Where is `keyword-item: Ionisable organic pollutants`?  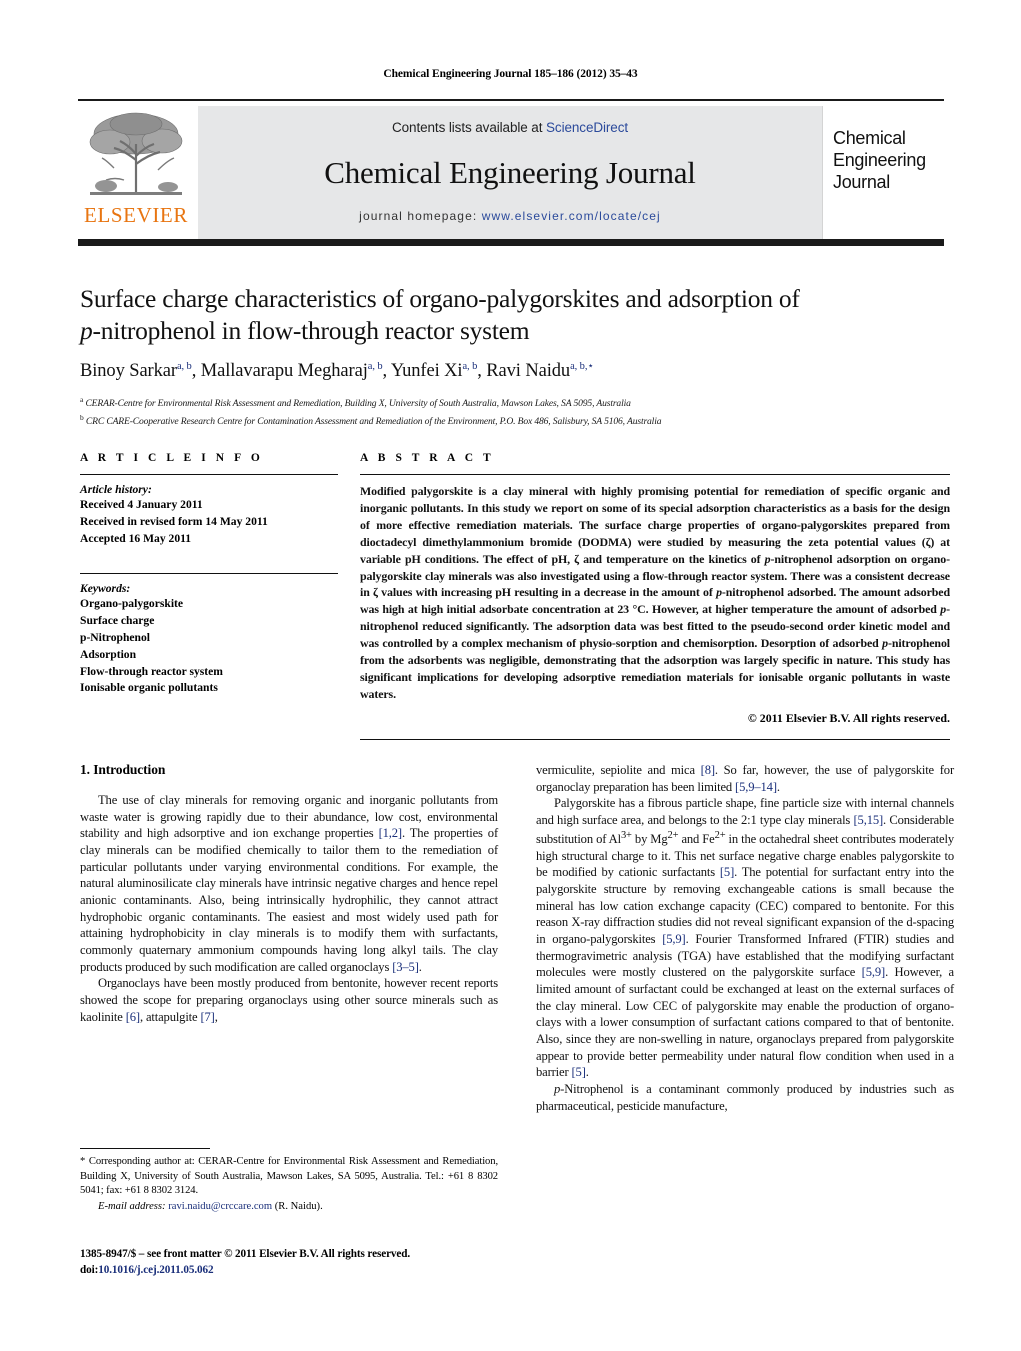 keyword-item: Ionisable organic pollutants is located at coordinates (149, 688).